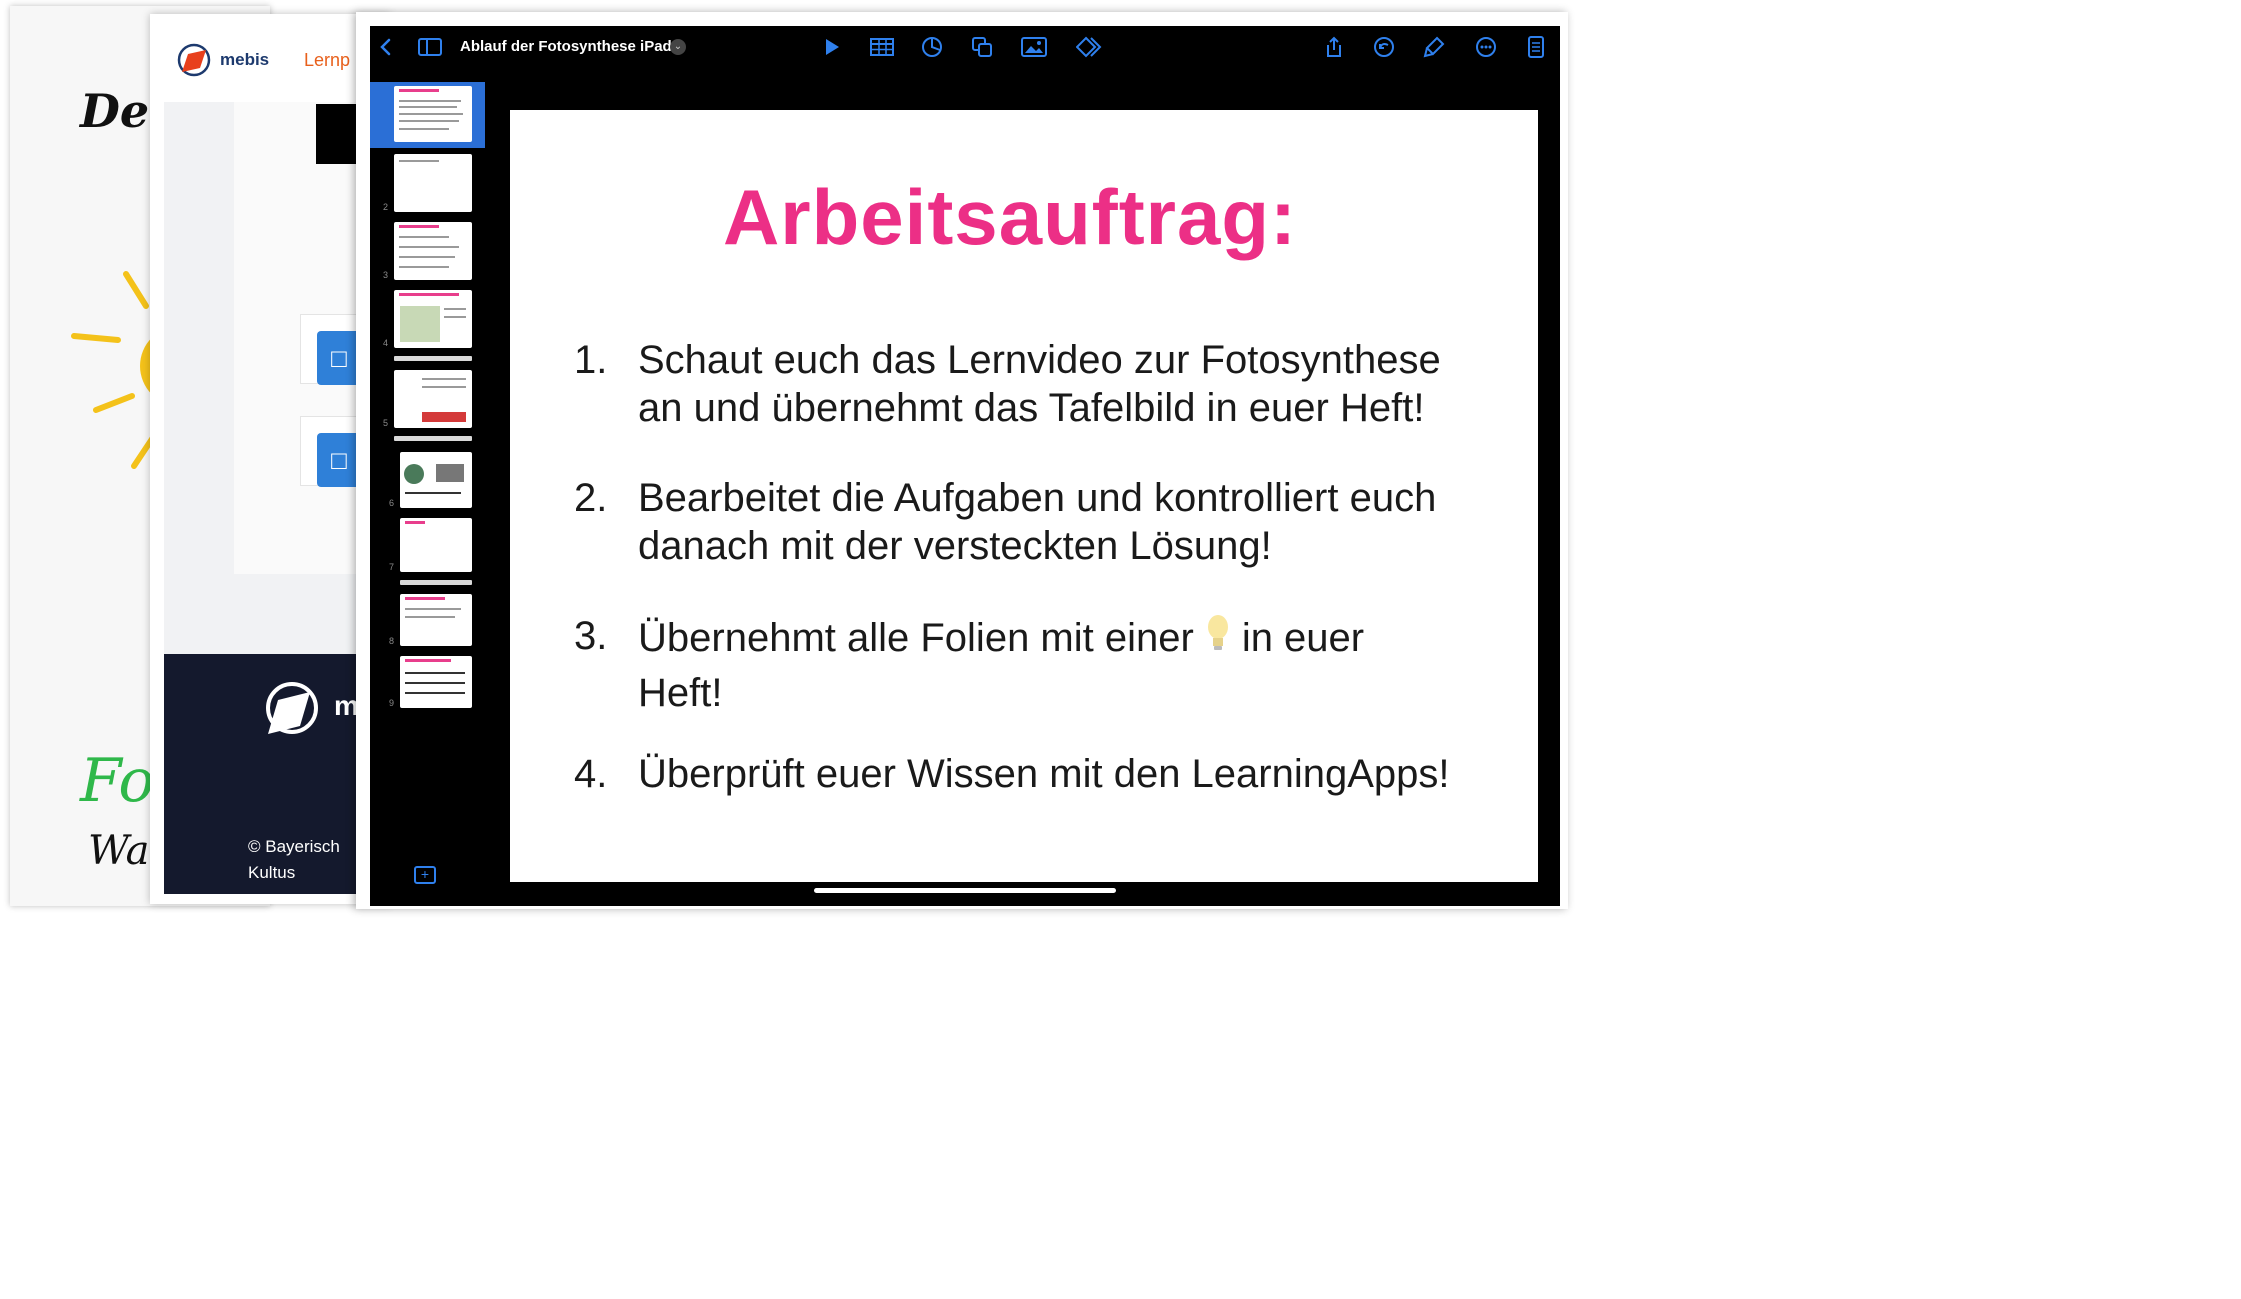  What do you see at coordinates (386, 275) in the screenshot?
I see `slide-number: 3` at bounding box center [386, 275].